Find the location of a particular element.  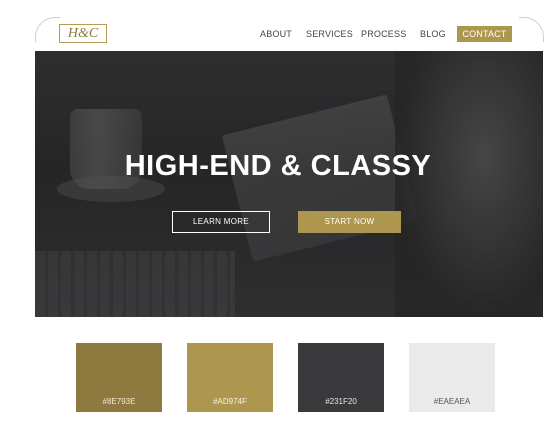

color-swatch: #EAEAEA is located at coordinates (452, 377).